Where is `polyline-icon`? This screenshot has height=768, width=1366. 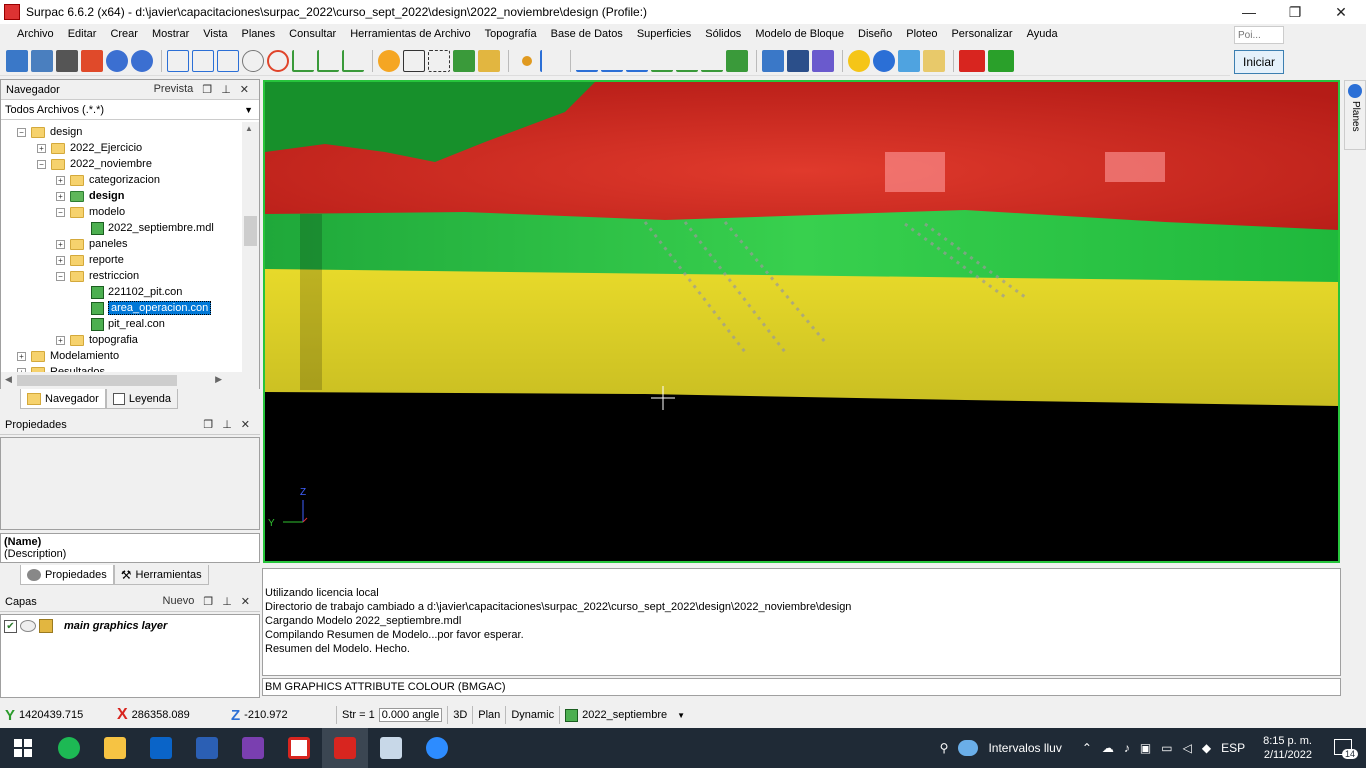 polyline-icon is located at coordinates (637, 61).